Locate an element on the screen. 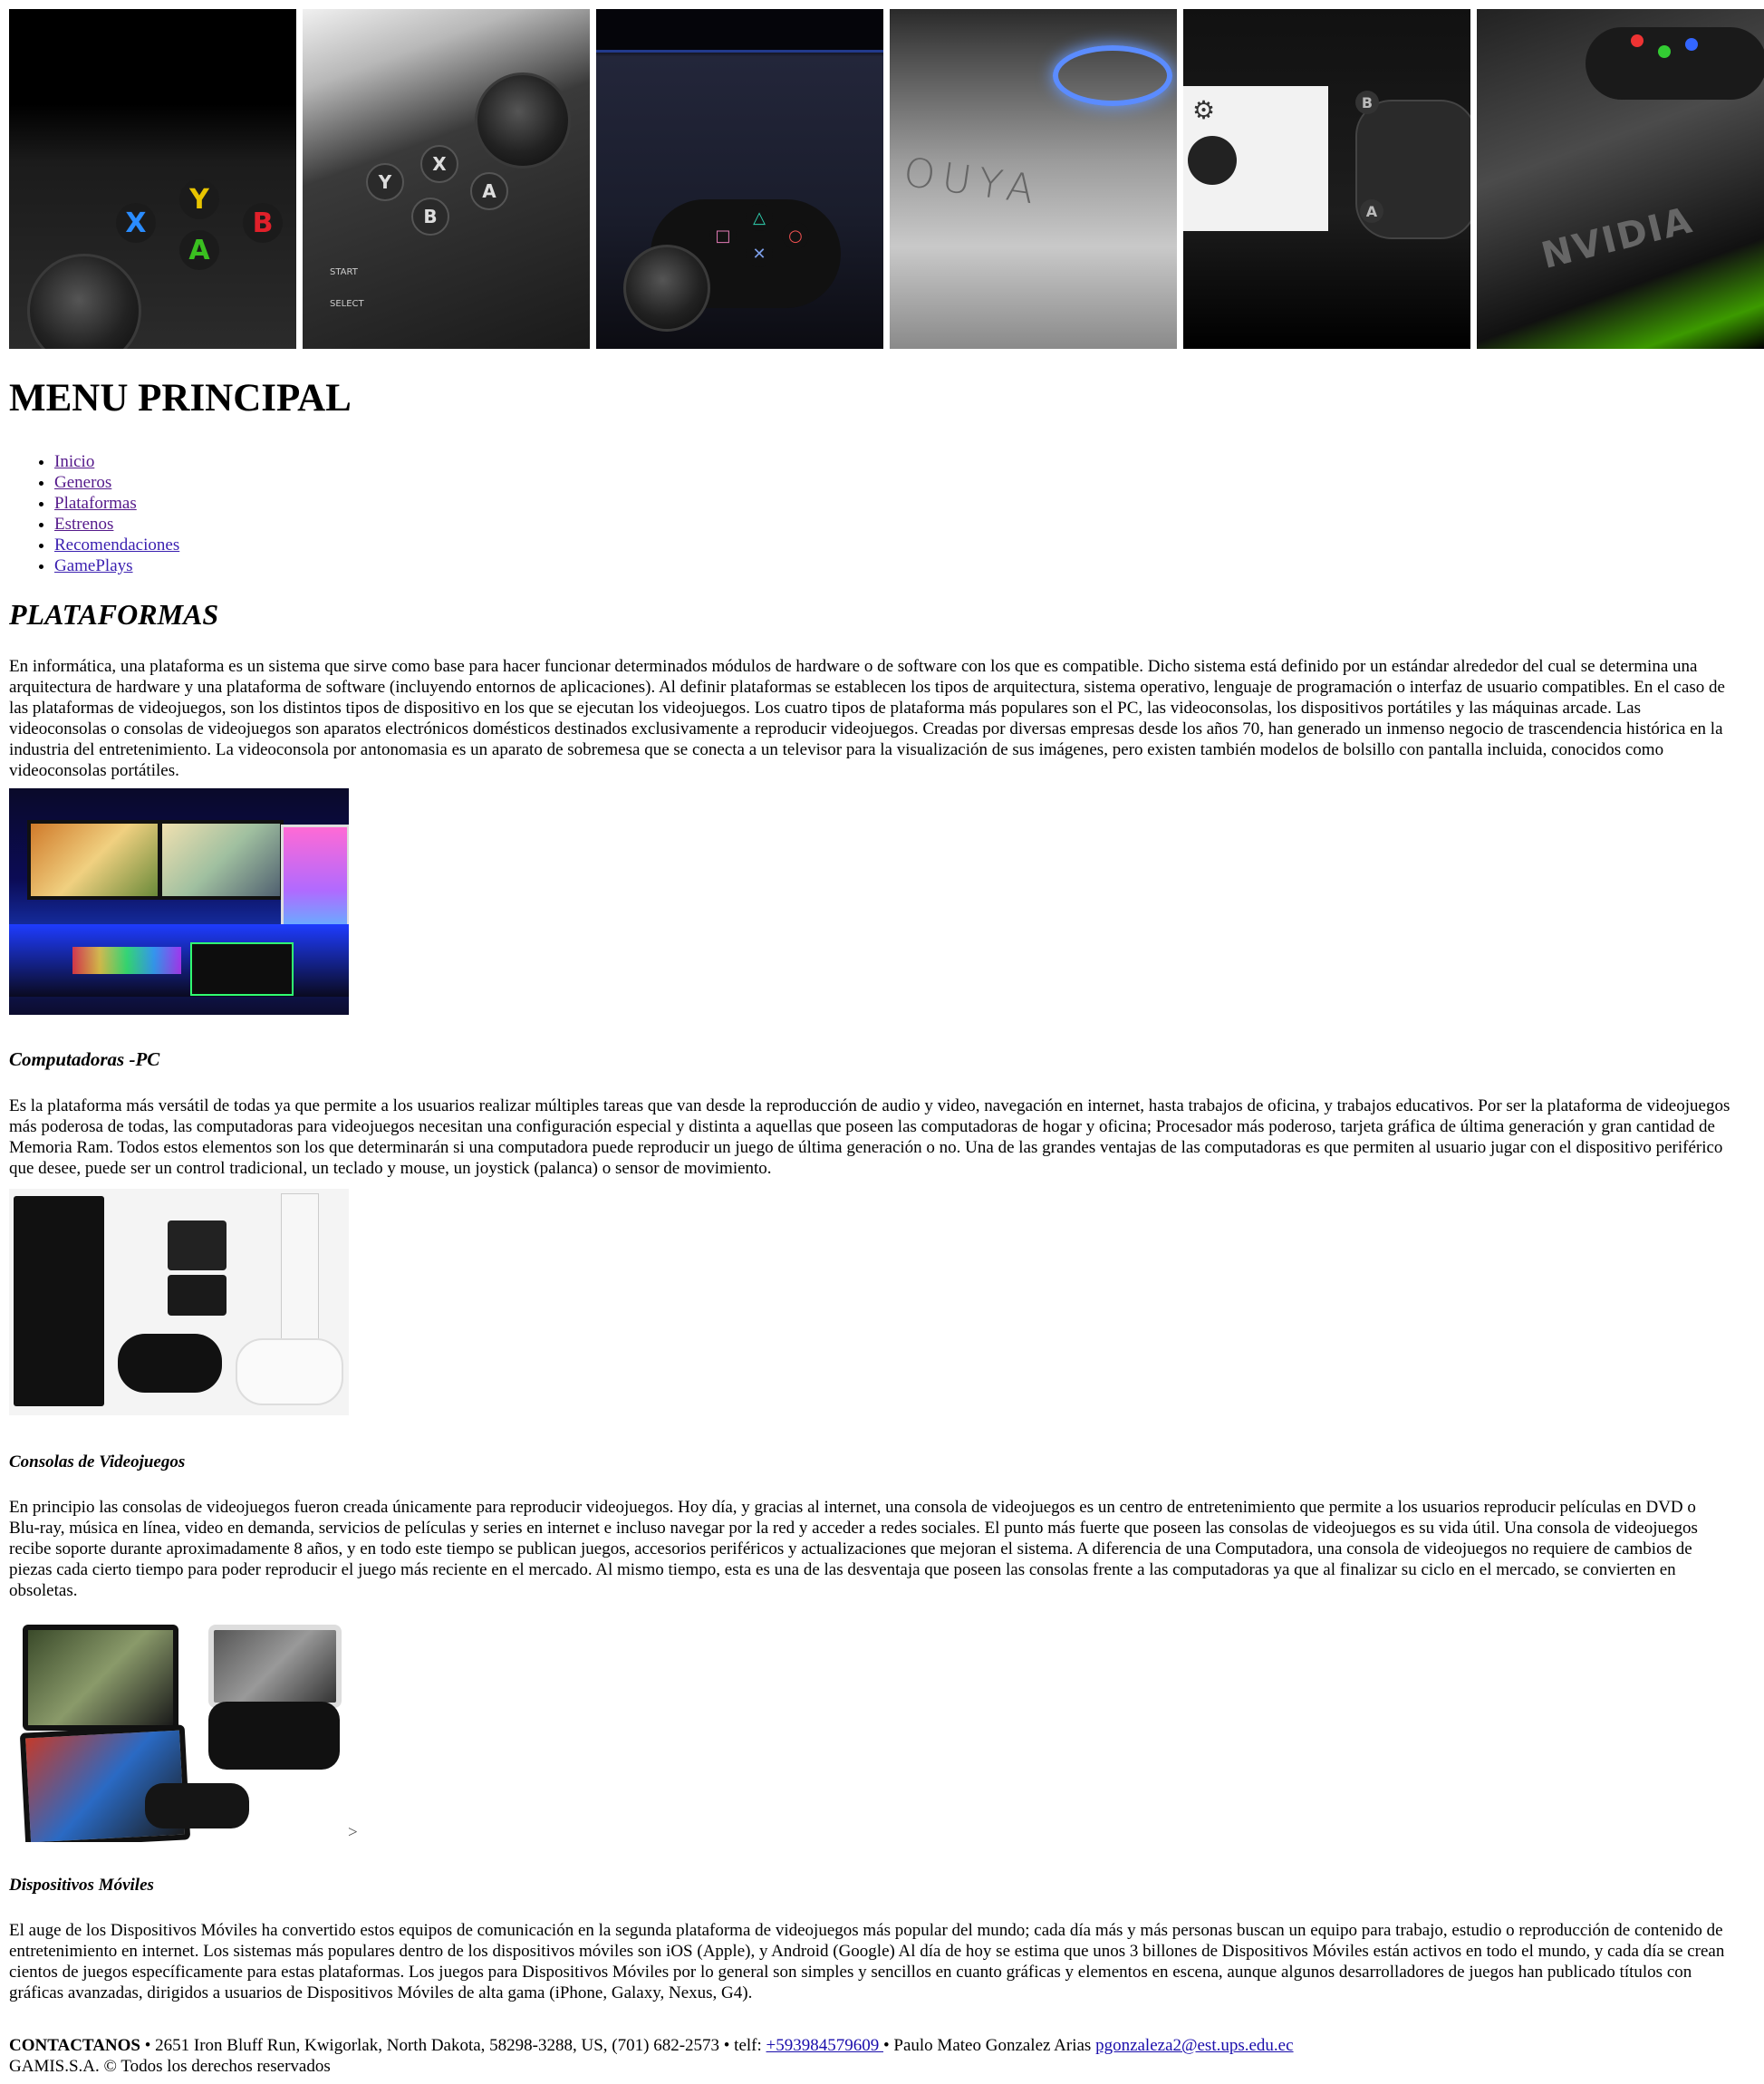  keyboard is located at coordinates (126, 960).